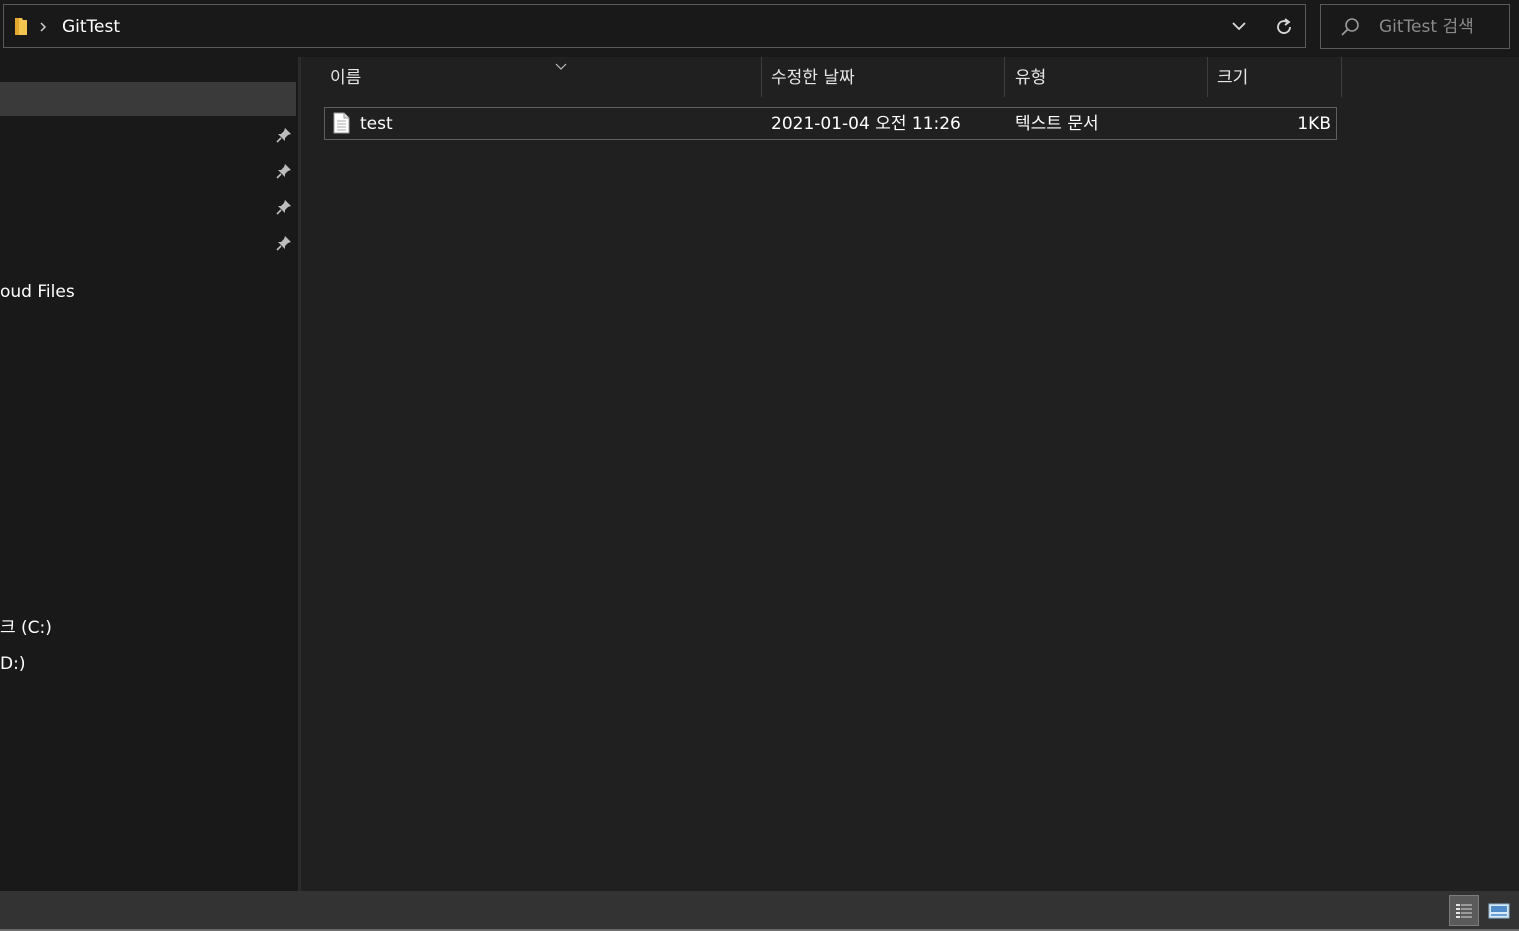 The width and height of the screenshot is (1519, 931). Describe the element at coordinates (1441, 27) in the screenshot. I see `search-input` at that location.